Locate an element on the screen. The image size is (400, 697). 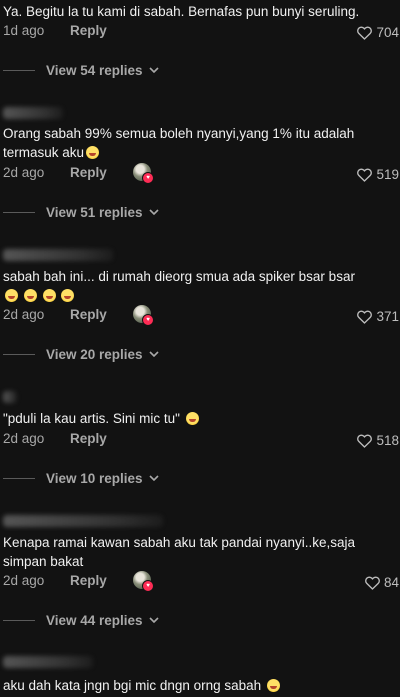
like-count: 518 is located at coordinates (387, 440).